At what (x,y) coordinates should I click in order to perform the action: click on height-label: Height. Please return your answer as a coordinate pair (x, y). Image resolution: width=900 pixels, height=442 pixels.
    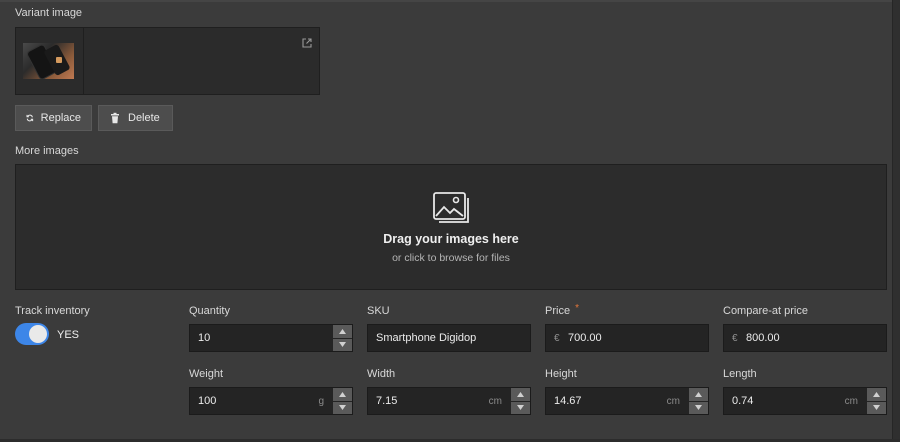
    Looking at the image, I should click on (561, 374).